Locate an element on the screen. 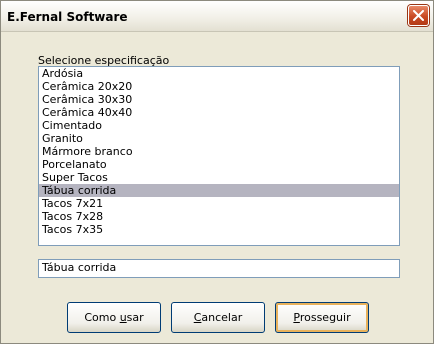 This screenshot has height=344, width=434. list-item: Porcelanato is located at coordinates (219, 164).